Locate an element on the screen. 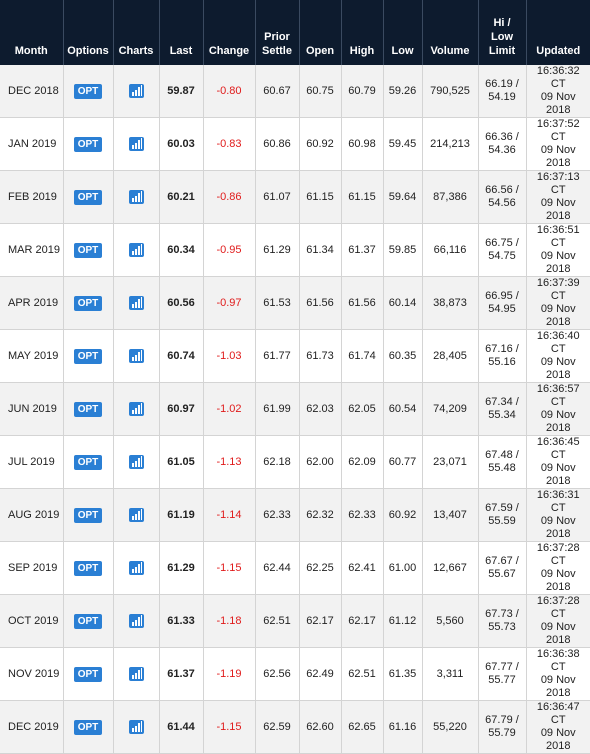 This screenshot has width=590, height=754. cell-low: 61.12 is located at coordinates (403, 621).